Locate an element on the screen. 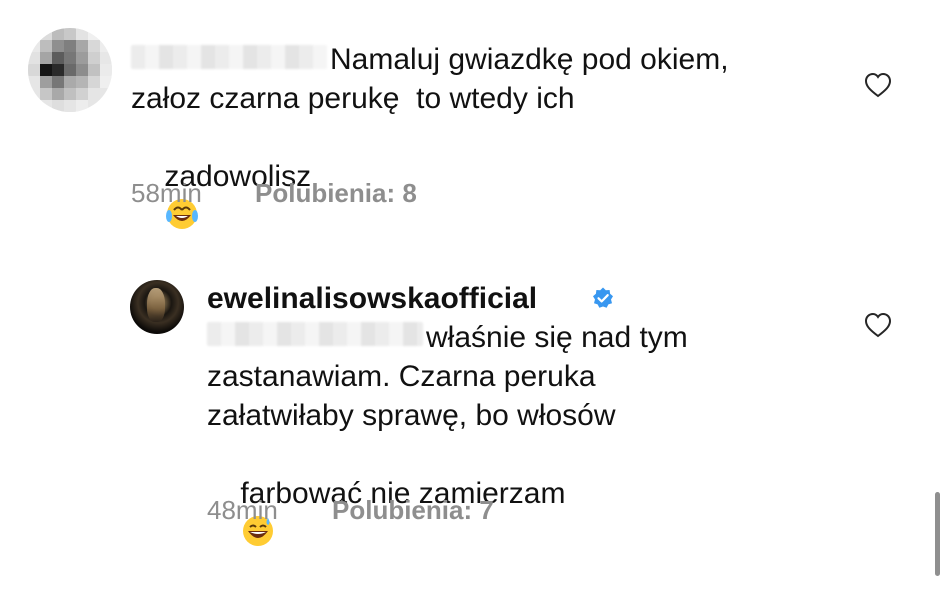 Image resolution: width=946 pixels, height=592 pixels. avatar is located at coordinates (157, 307).